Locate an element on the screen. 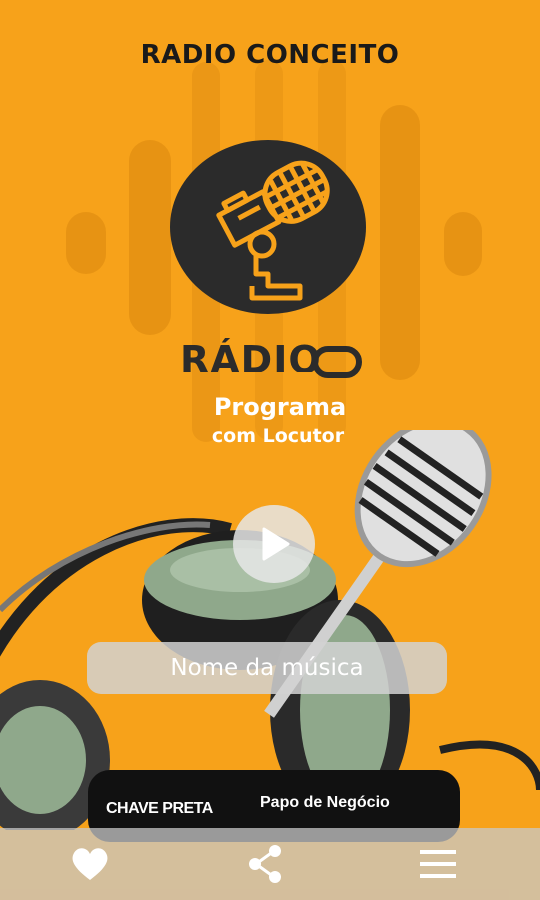 The image size is (540, 900). bottom-nav is located at coordinates (270, 864).